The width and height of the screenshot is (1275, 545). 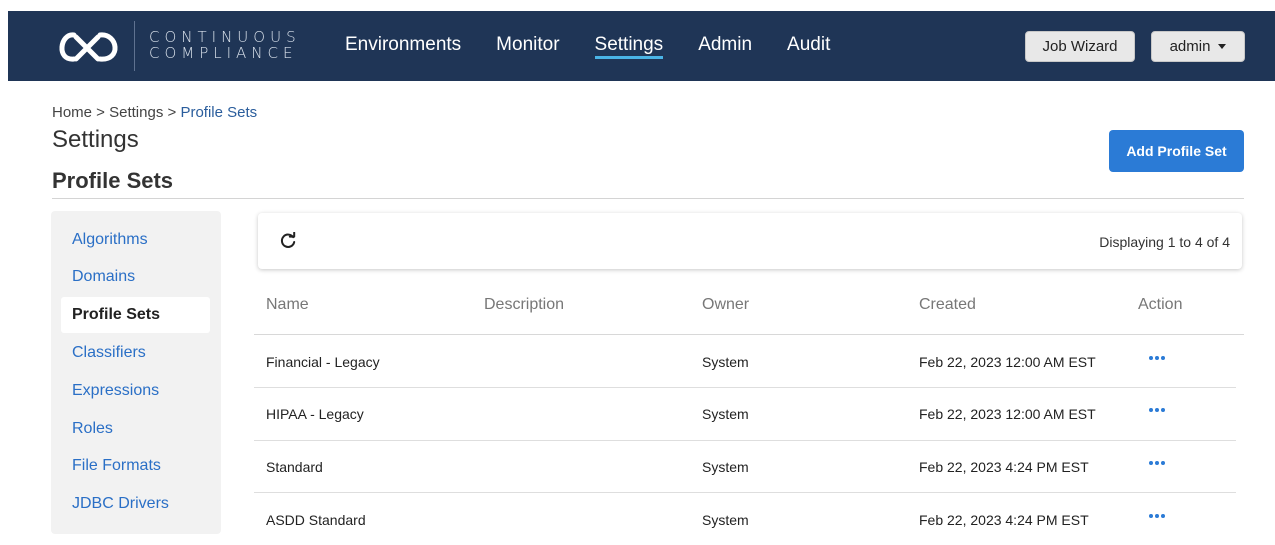 What do you see at coordinates (316, 520) in the screenshot?
I see `cell-name: ASDD Standard` at bounding box center [316, 520].